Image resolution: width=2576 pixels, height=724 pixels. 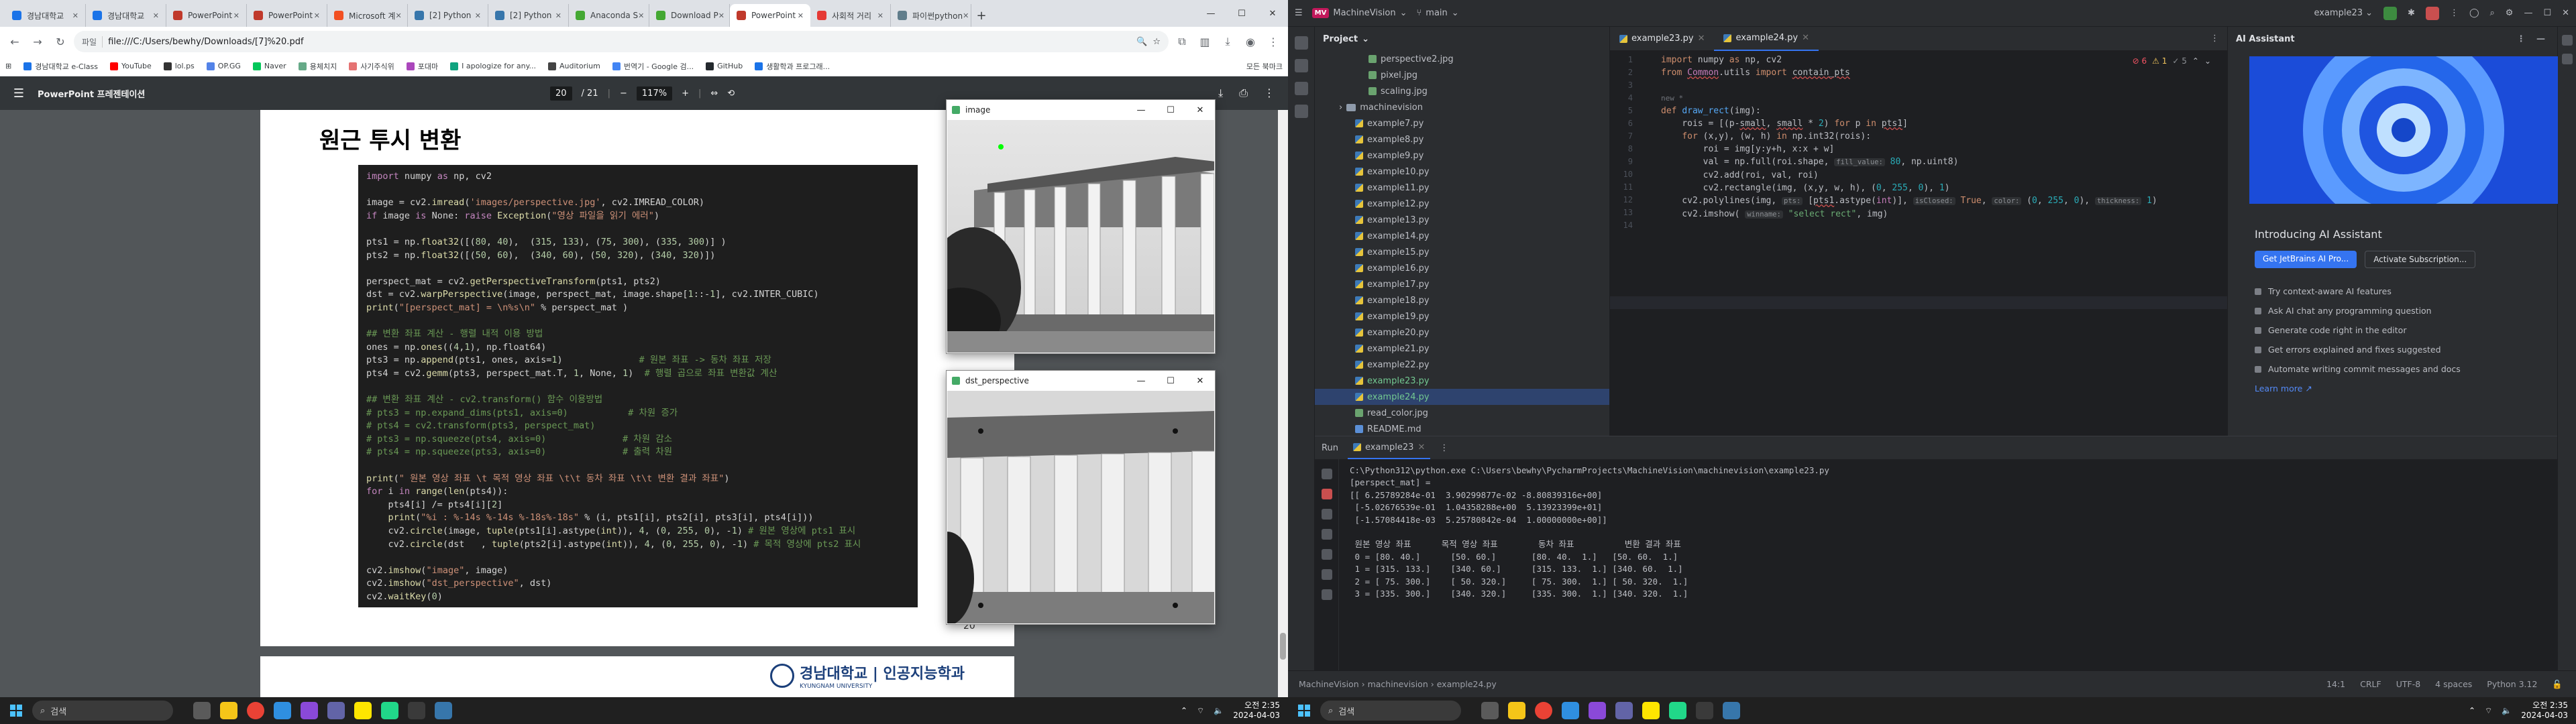 What do you see at coordinates (269, 66) in the screenshot?
I see `bookmark-item: Naver` at bounding box center [269, 66].